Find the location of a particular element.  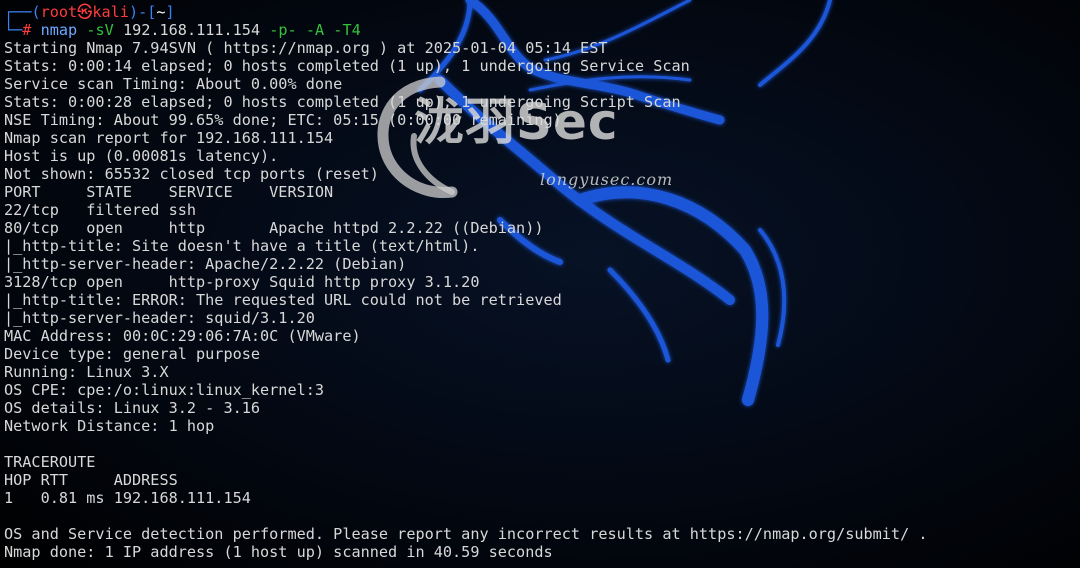

traceroute-row: 1 0.81 ms 192.168.111.154 is located at coordinates (127, 498).